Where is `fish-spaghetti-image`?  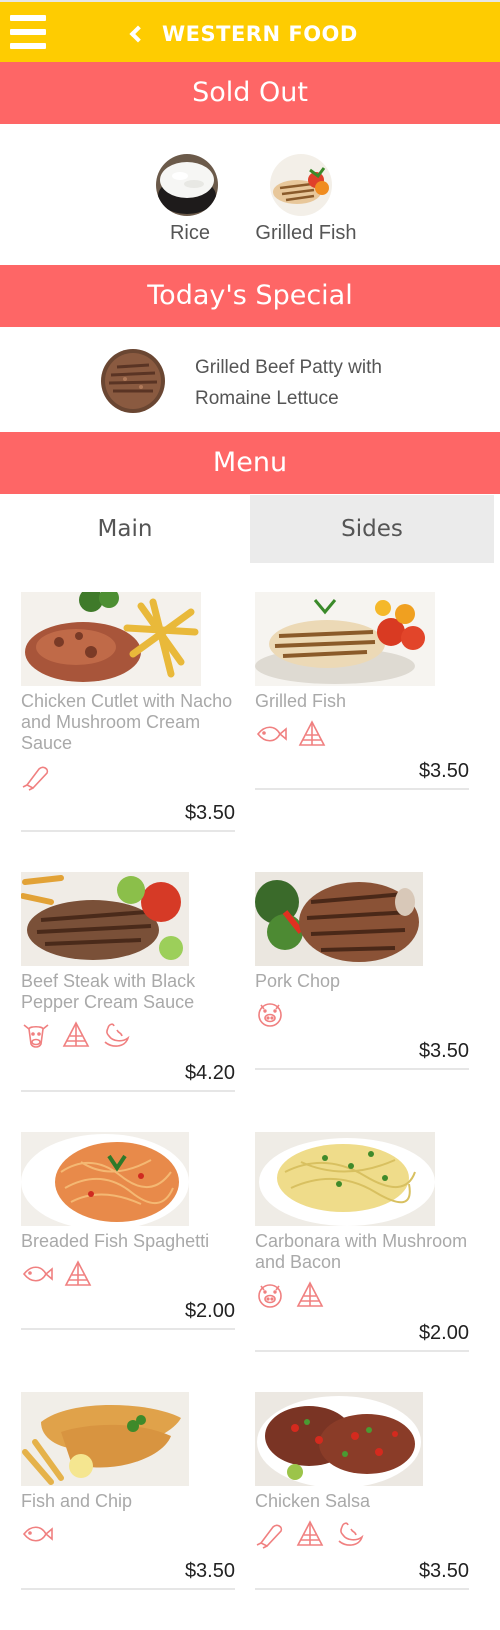
fish-spaghetti-image is located at coordinates (105, 1179).